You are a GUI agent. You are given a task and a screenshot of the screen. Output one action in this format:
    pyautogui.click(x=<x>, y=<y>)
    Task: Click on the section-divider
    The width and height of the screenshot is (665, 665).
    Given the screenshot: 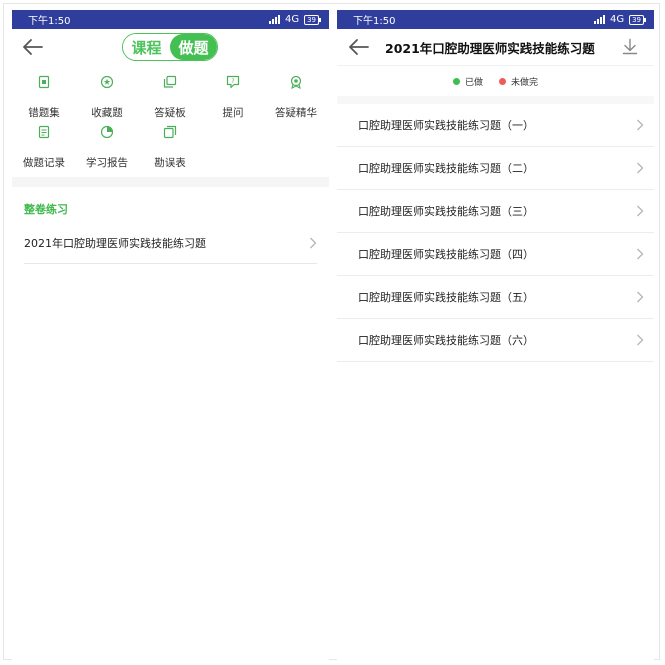 What is the action you would take?
    pyautogui.click(x=170, y=182)
    